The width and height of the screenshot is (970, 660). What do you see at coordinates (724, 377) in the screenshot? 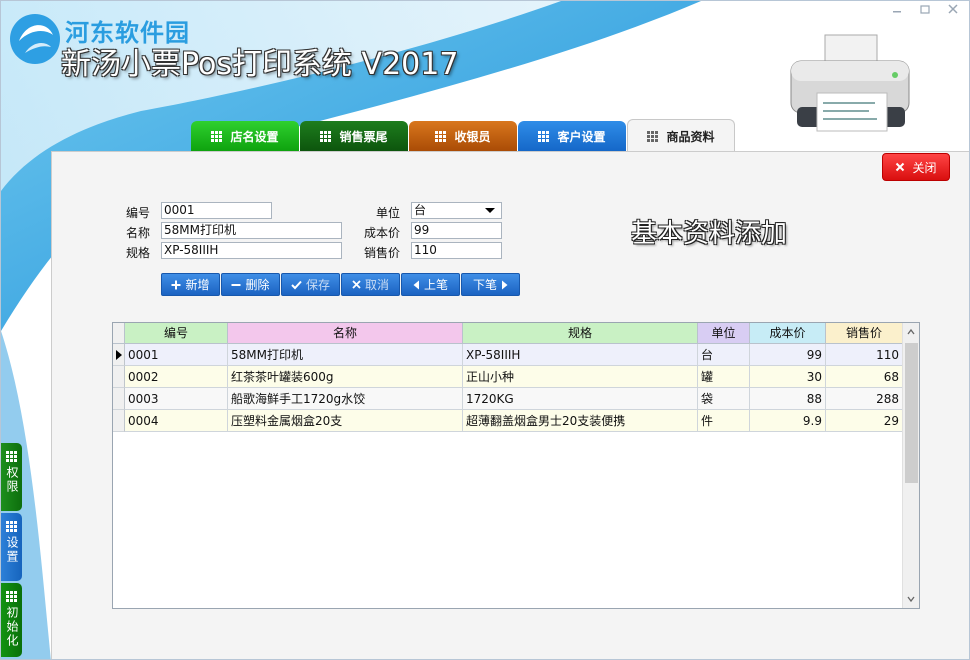
I see `cell-unit: 罐` at bounding box center [724, 377].